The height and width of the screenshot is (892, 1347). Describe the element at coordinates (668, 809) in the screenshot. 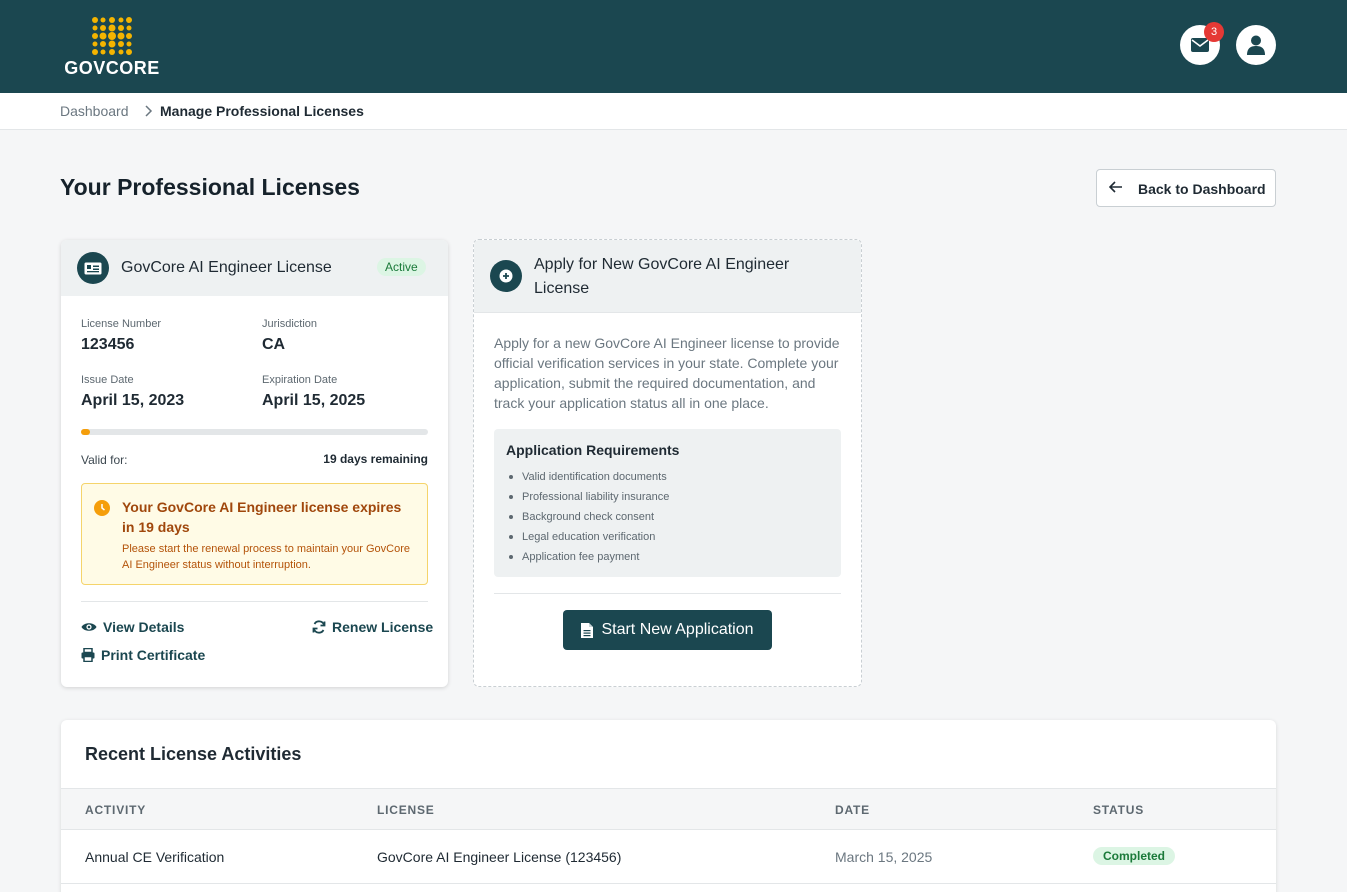

I see `table-header: ACTIVITY LICENSE DATE STATUS` at that location.